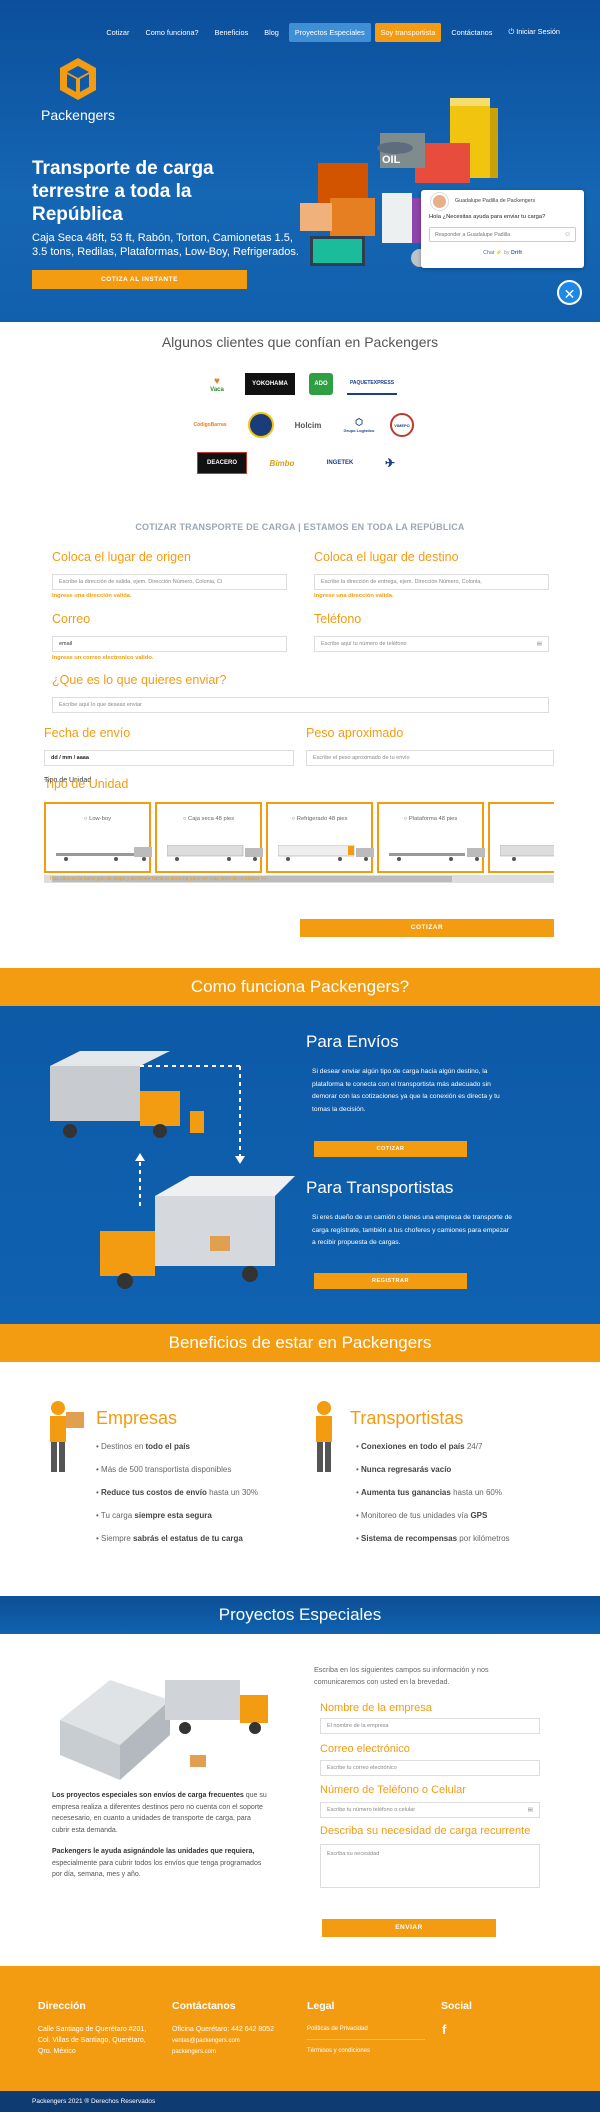 The width and height of the screenshot is (600, 2112). I want to click on envios-title: Para Envíos, so click(352, 1041).